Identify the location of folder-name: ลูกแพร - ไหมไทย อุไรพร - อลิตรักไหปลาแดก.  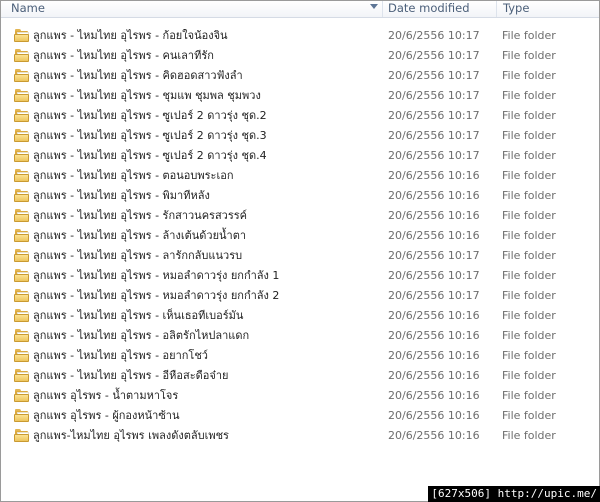
(141, 335).